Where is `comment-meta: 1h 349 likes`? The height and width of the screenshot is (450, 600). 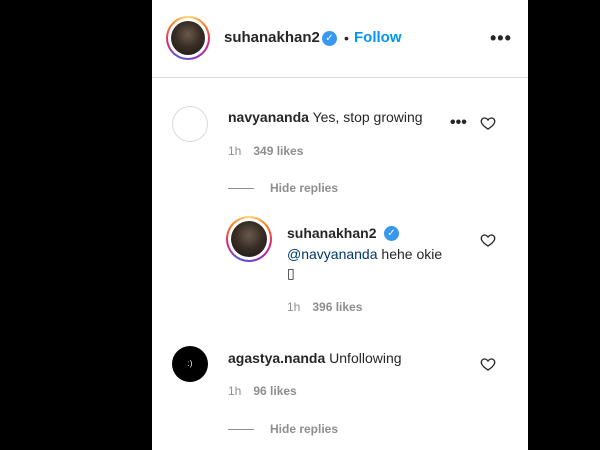
comment-meta: 1h 349 likes is located at coordinates (265, 151).